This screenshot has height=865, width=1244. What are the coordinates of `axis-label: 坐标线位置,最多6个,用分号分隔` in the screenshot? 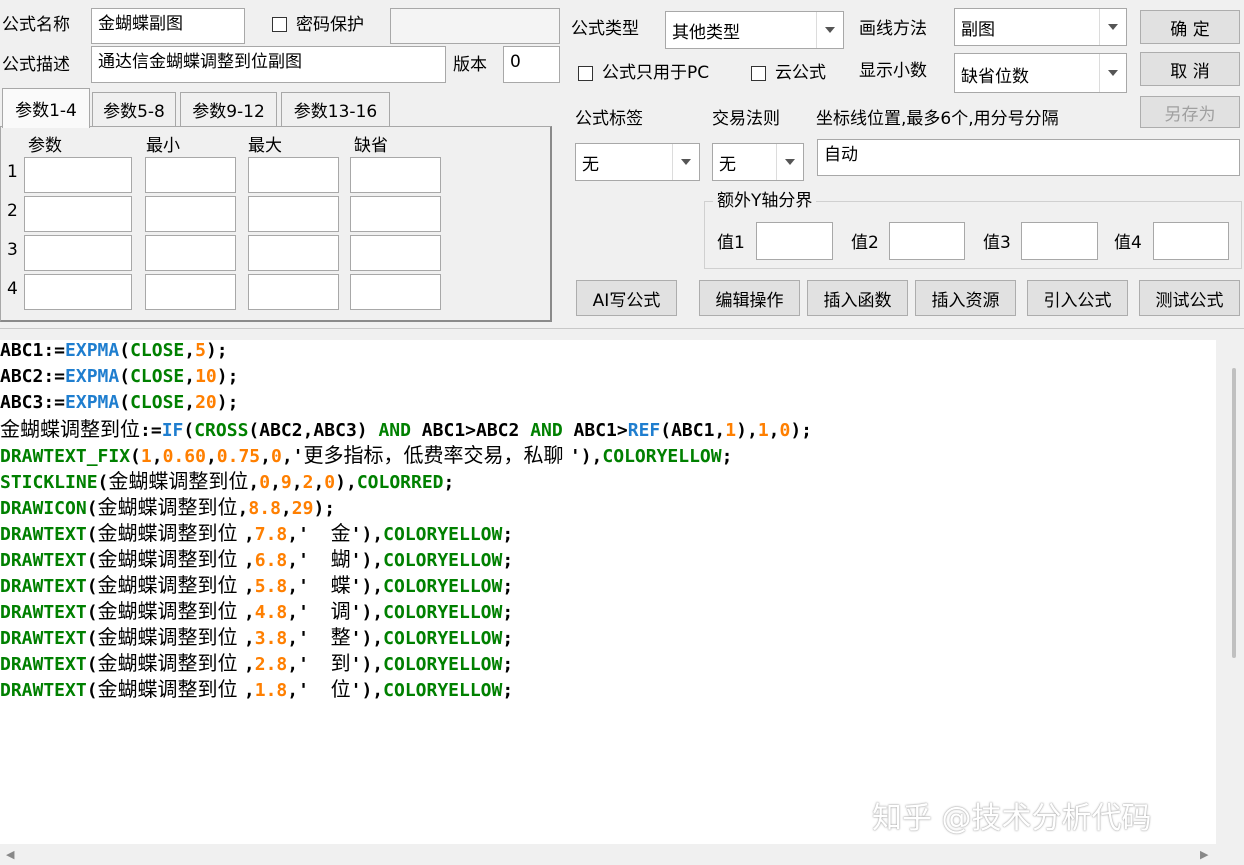 It's located at (937, 119).